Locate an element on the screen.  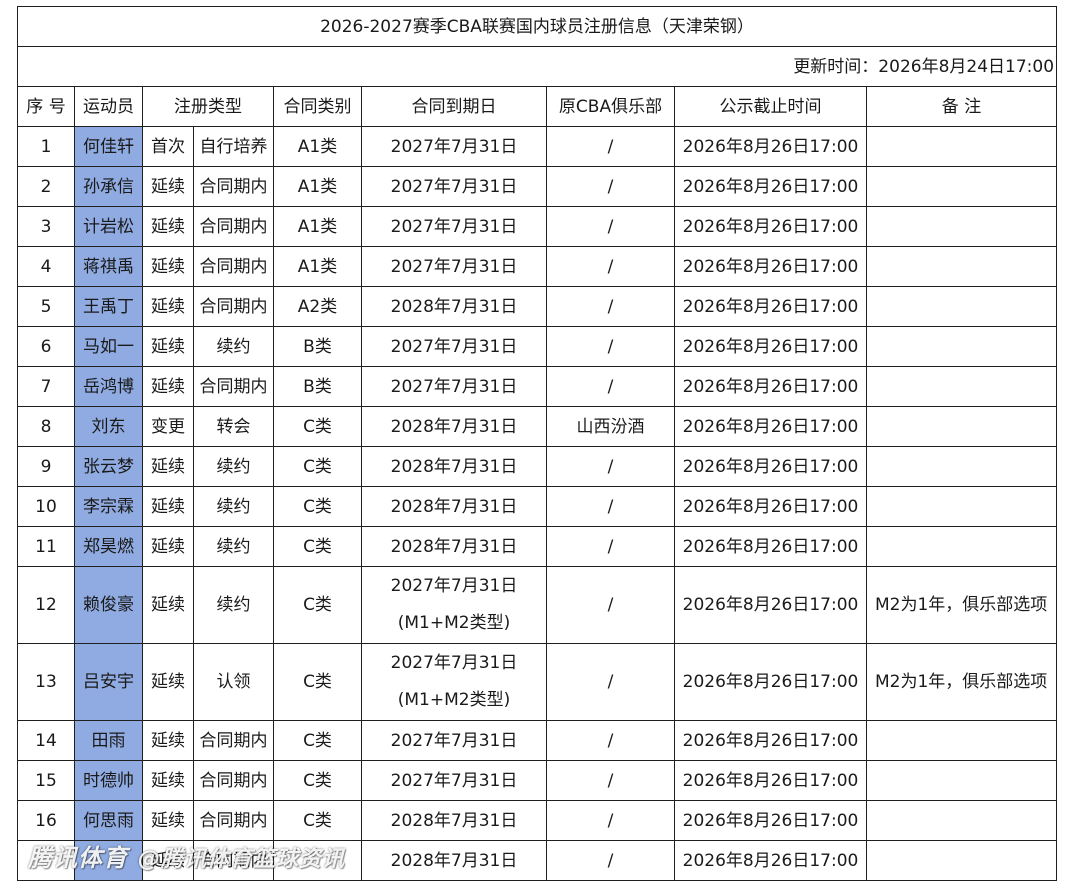
cell-no: 12 is located at coordinates (46, 605).